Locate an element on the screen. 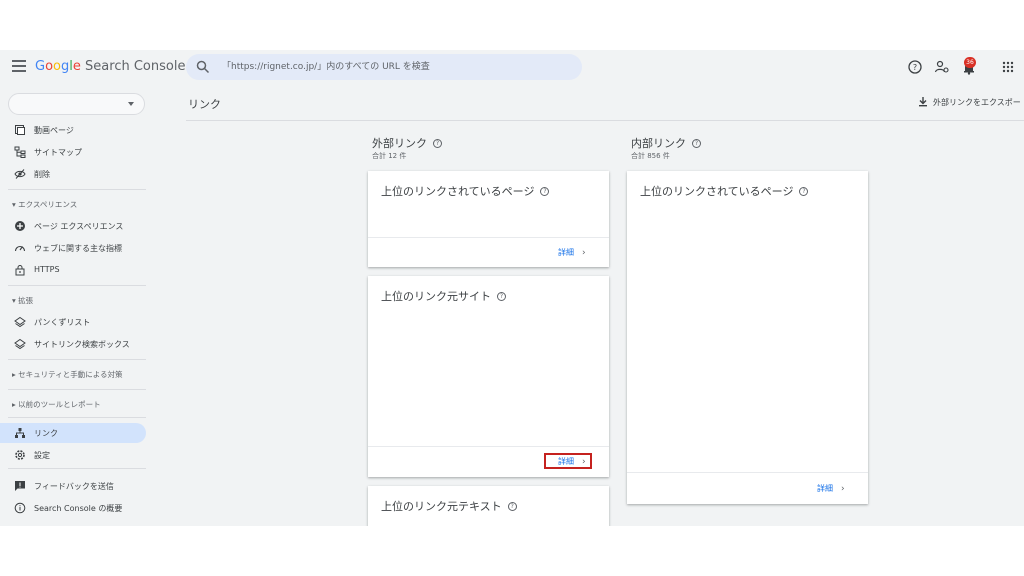 Image resolution: width=1024 pixels, height=576 pixels. property-selector is located at coordinates (76, 104).